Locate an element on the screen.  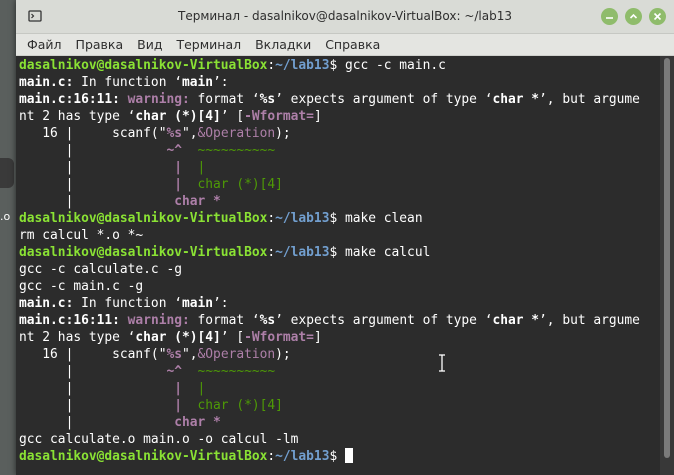
terminal-text-segment: rm calcul *.o *~ is located at coordinates (81, 235).